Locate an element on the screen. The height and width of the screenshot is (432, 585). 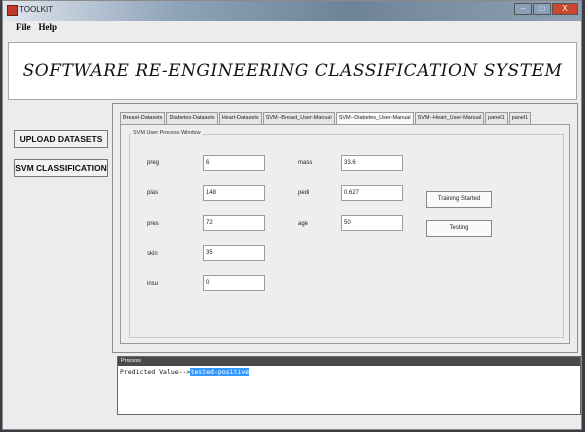
tab-panel1-second: panel1 is located at coordinates (520, 118).